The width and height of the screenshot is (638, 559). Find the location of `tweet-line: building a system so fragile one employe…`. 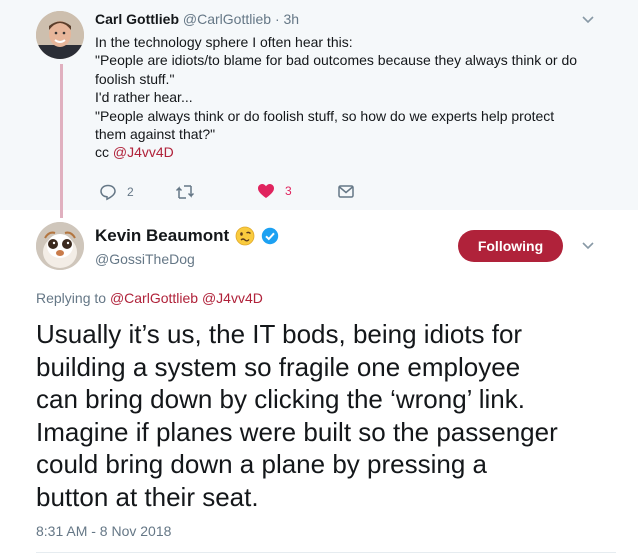

tweet-line: building a system so fragile one employe… is located at coordinates (278, 366).